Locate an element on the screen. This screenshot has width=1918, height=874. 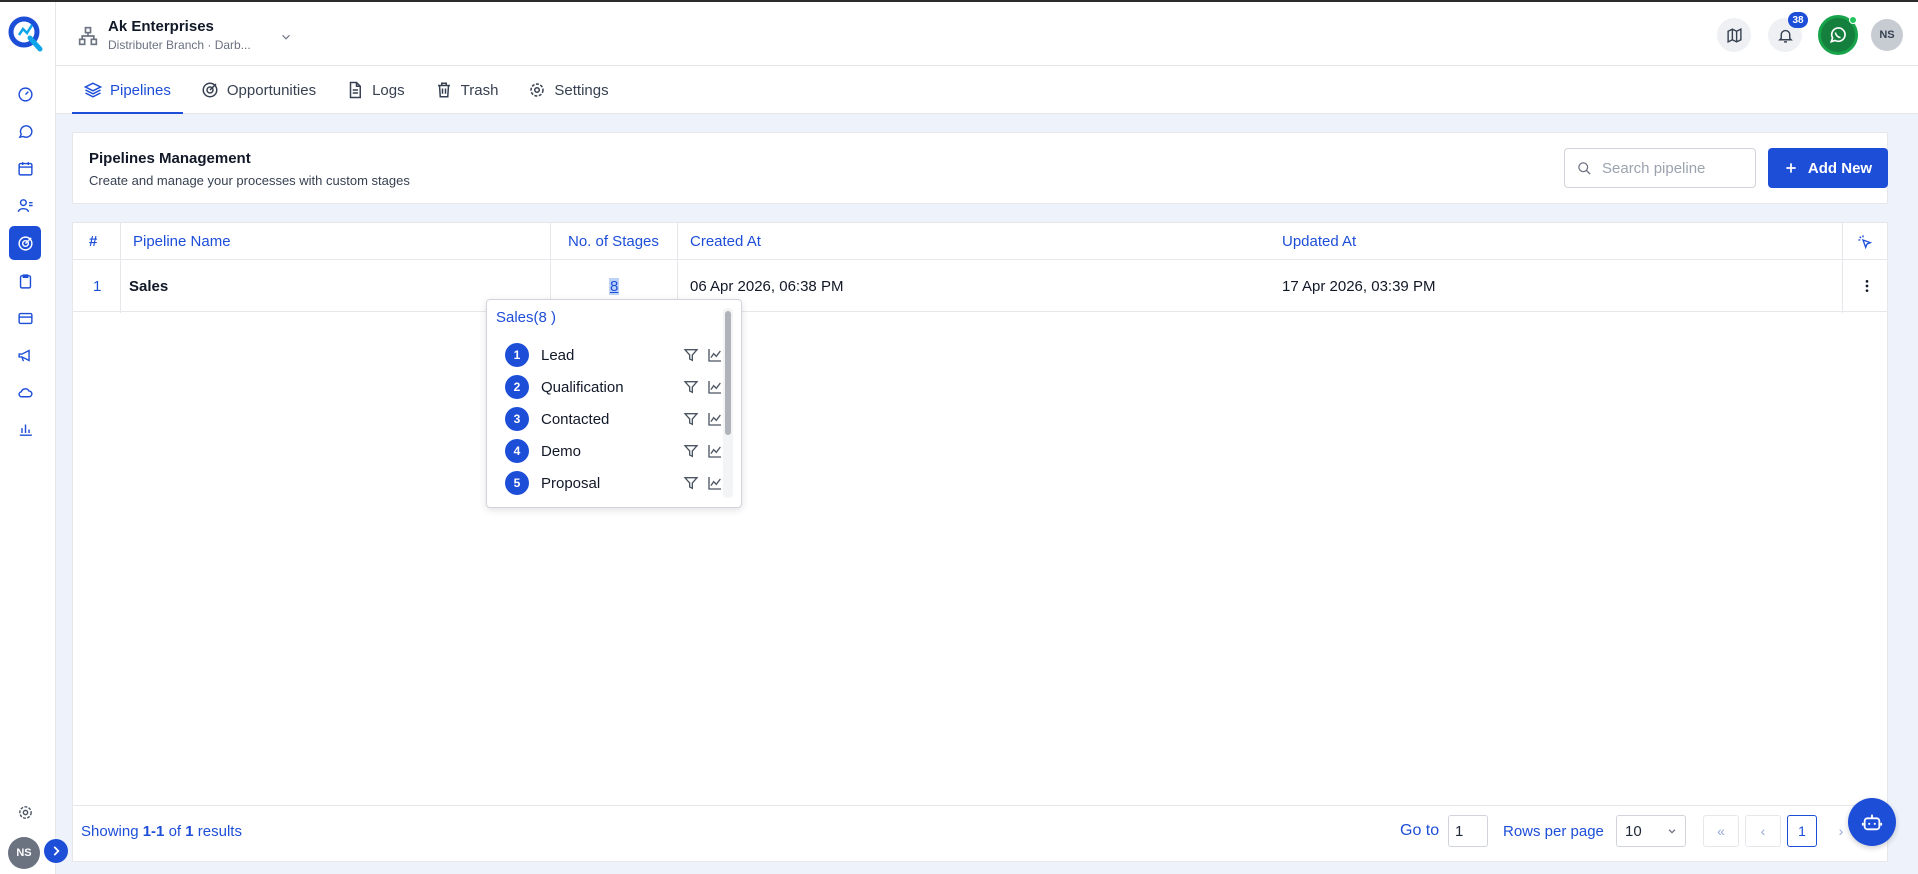
stage-item: 2 Qualification is located at coordinates (614, 387).